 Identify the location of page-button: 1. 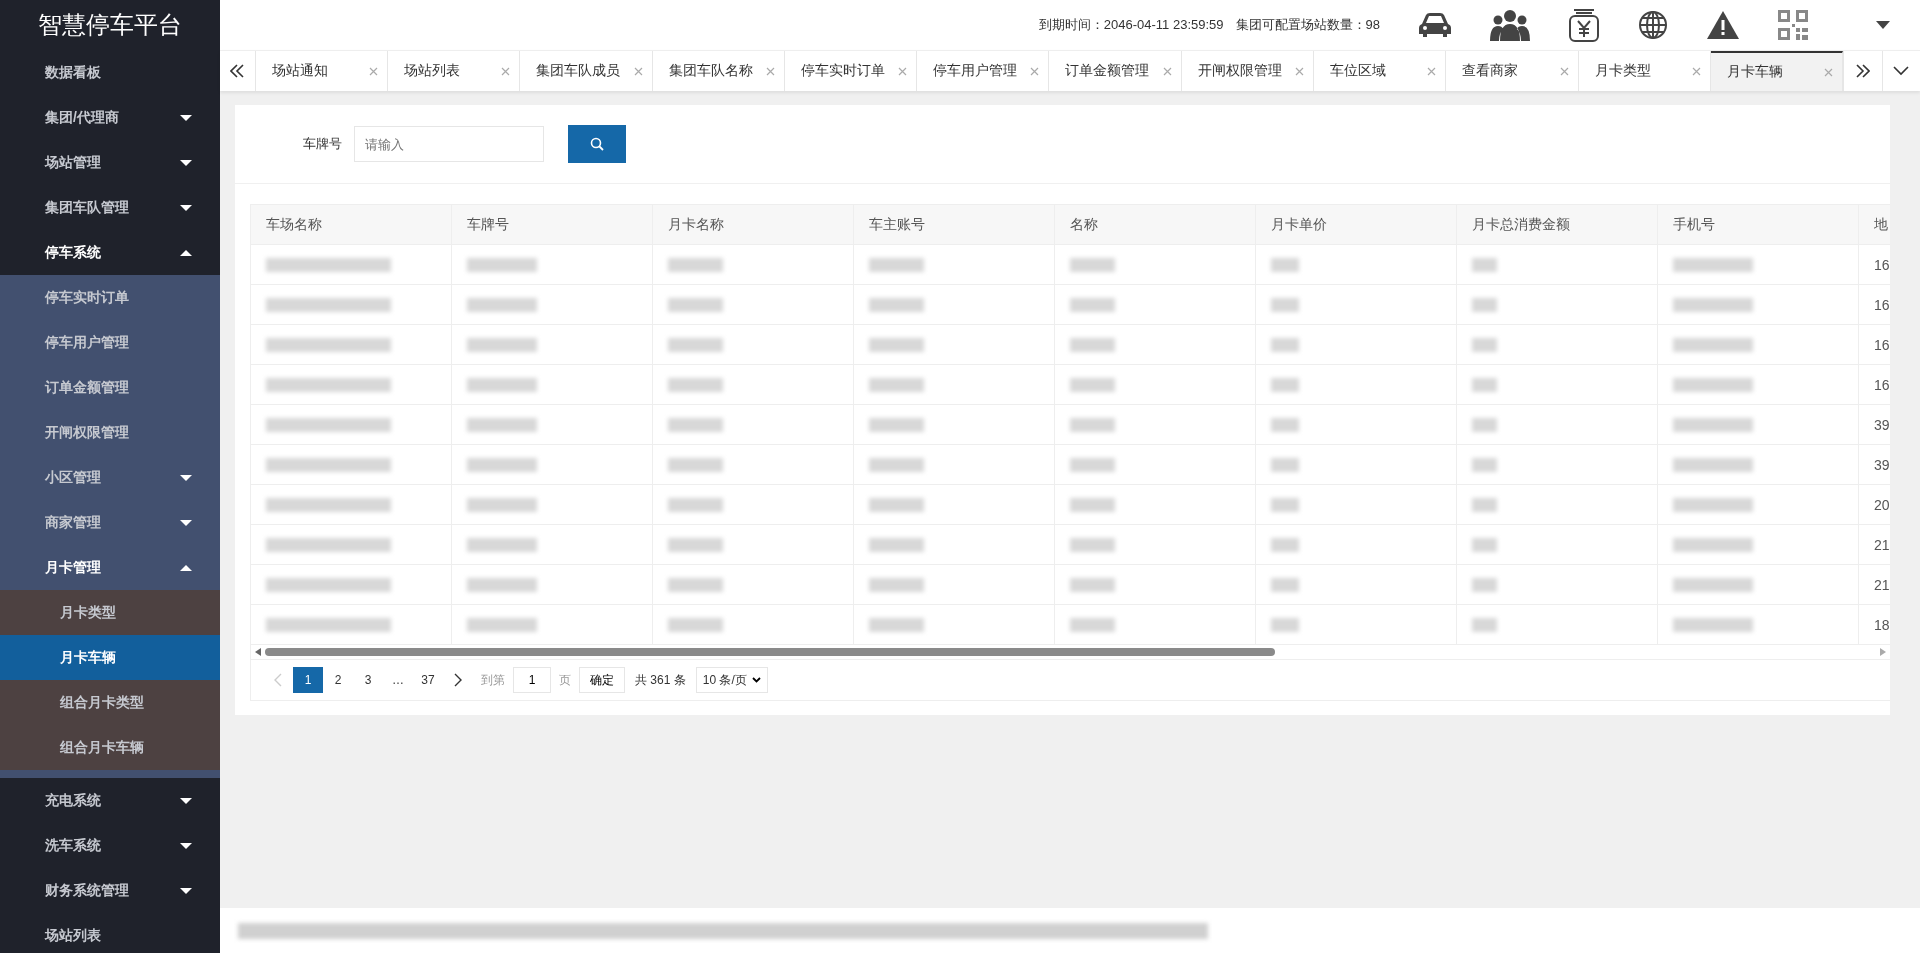
(308, 680).